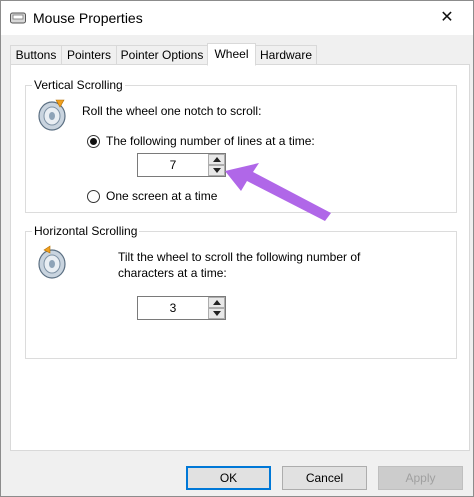  What do you see at coordinates (278, 192) in the screenshot?
I see `annotation-arrow` at bounding box center [278, 192].